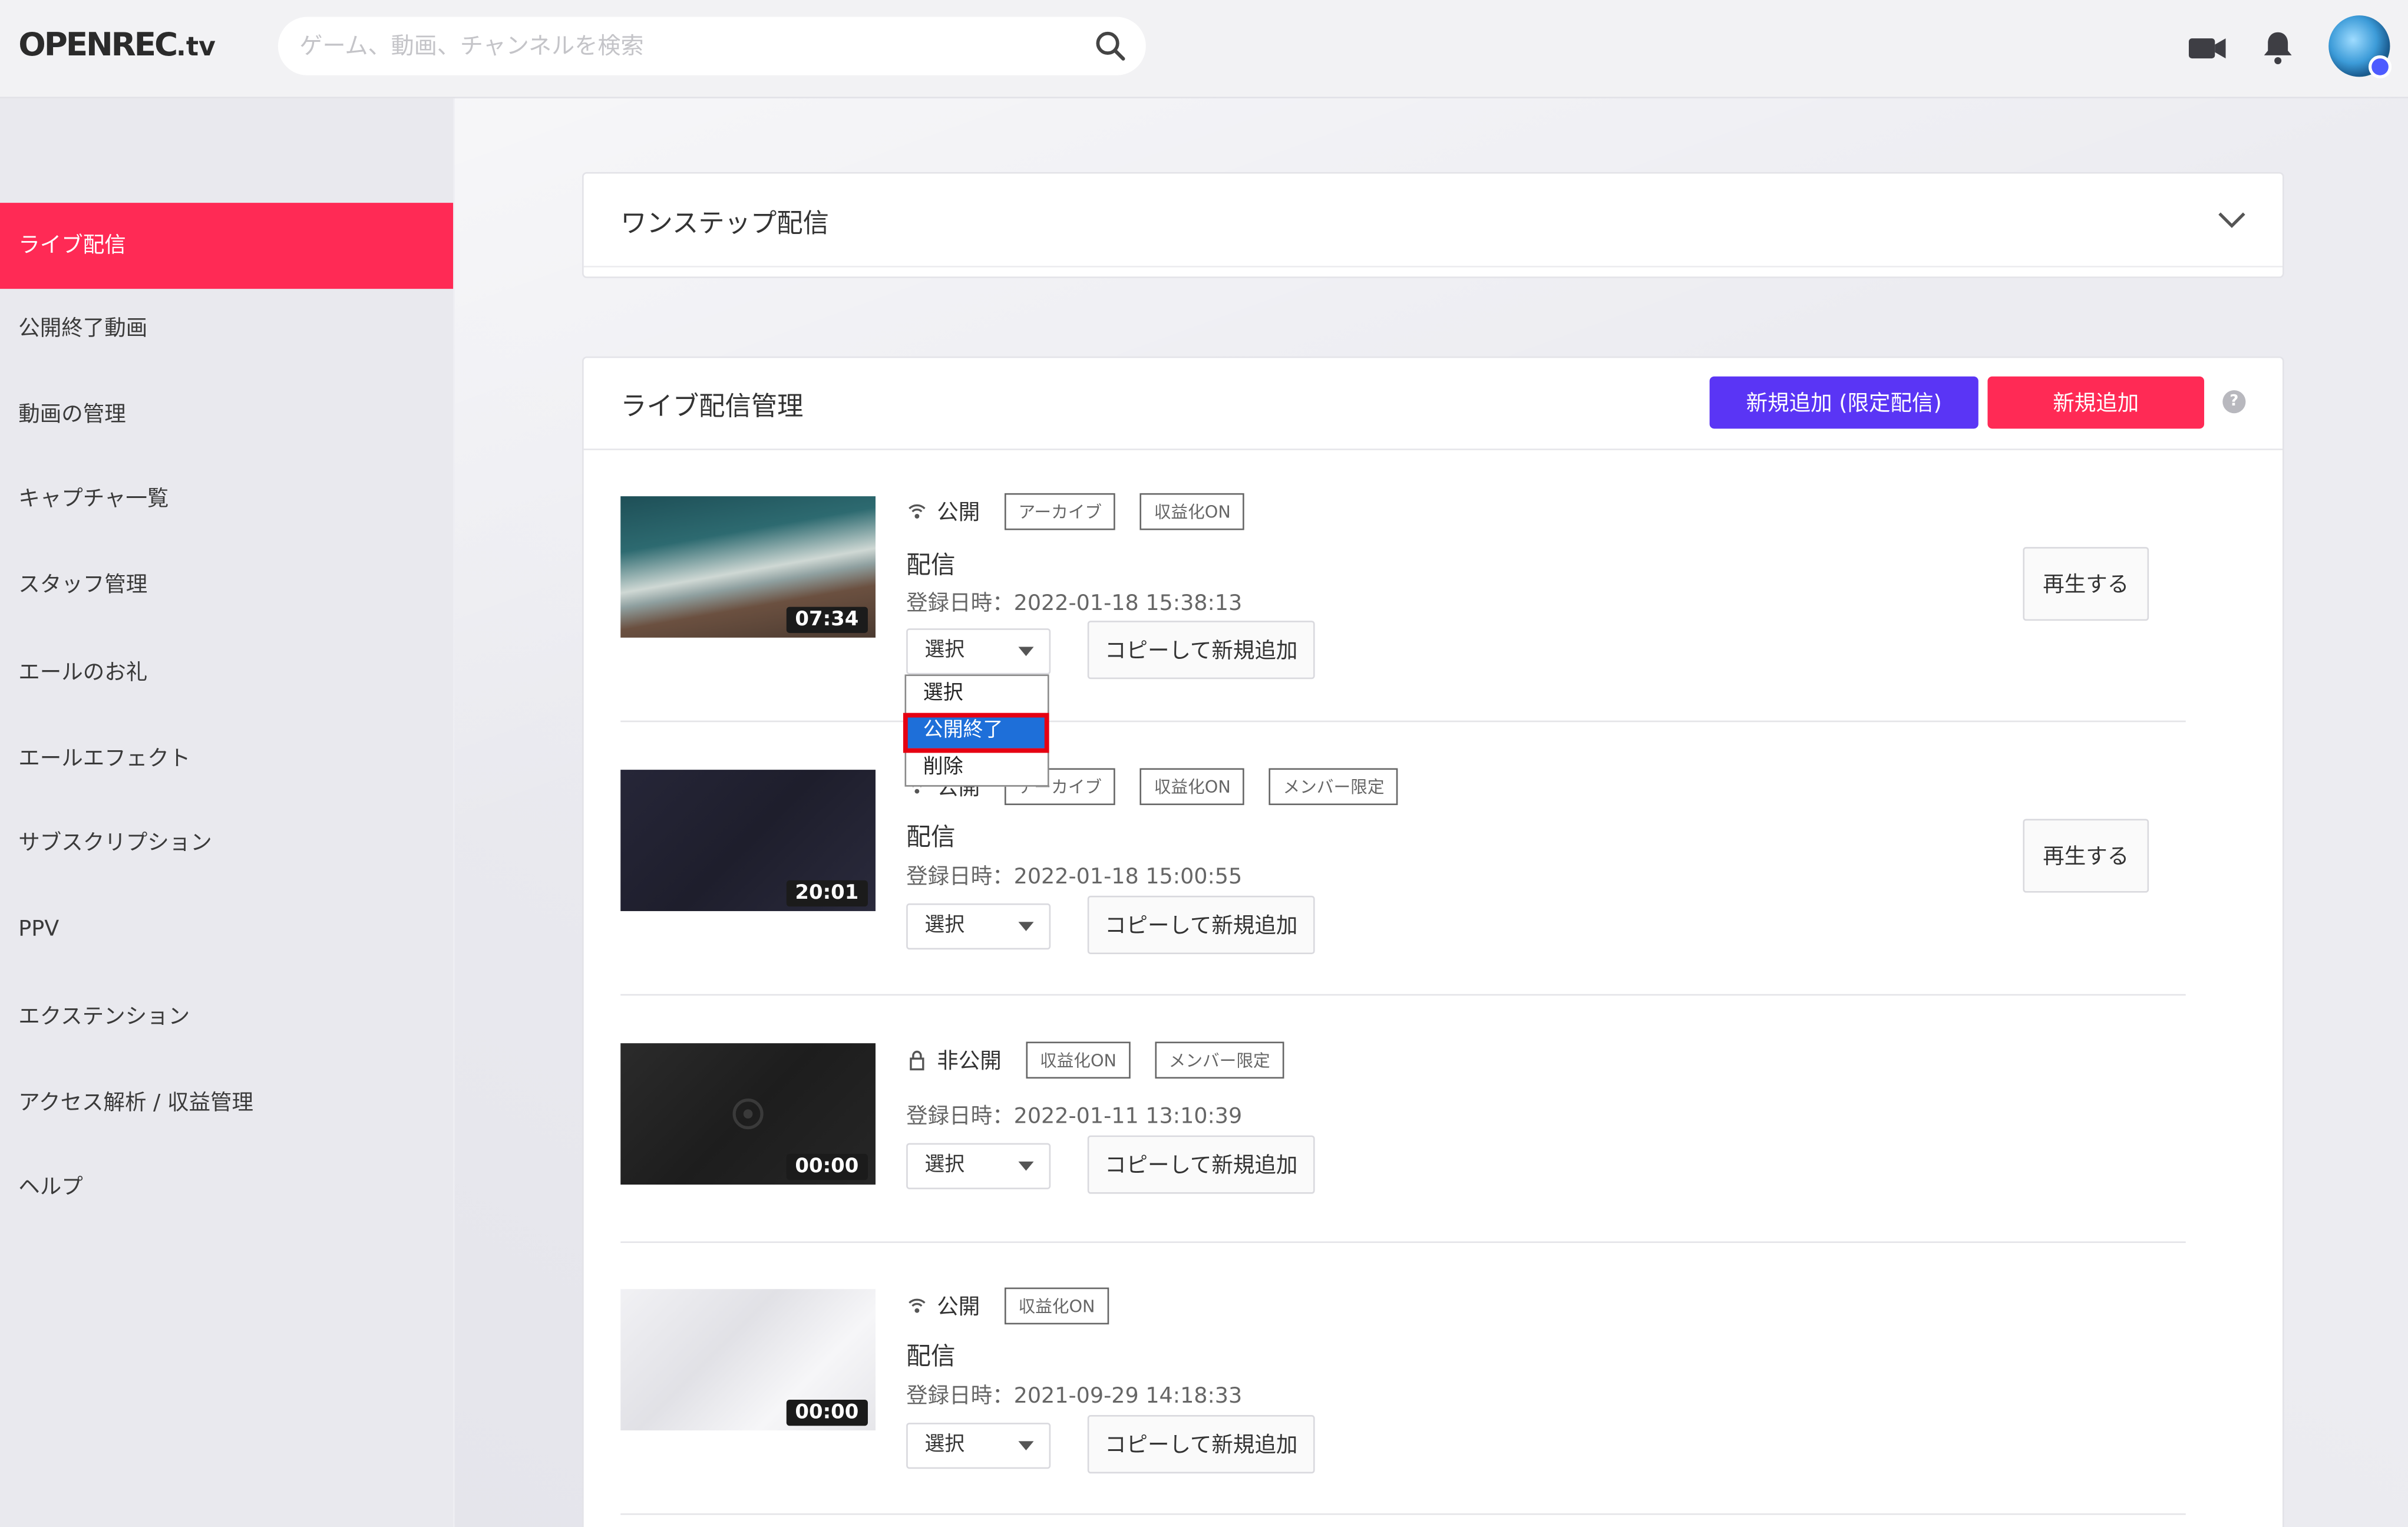 This screenshot has width=2408, height=1527. I want to click on sidebar-item-extension: エクステンション, so click(227, 1017).